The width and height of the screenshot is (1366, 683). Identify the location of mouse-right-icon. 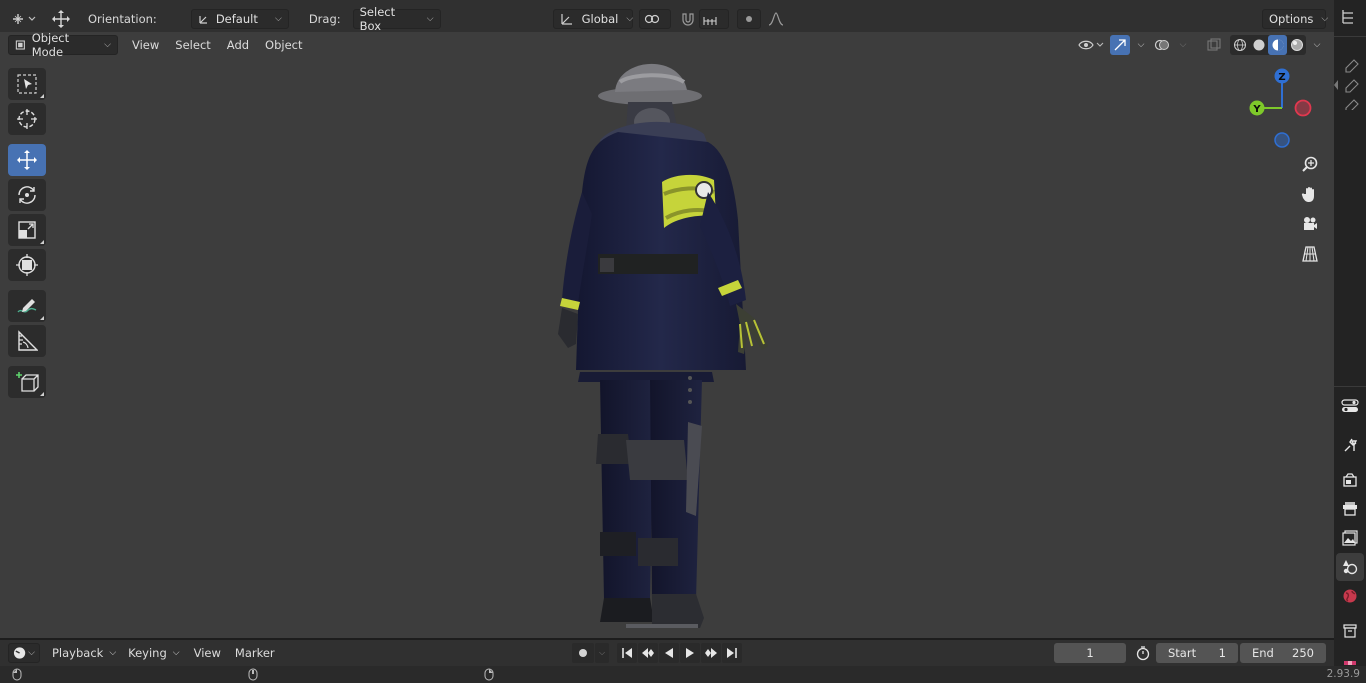
(489, 674).